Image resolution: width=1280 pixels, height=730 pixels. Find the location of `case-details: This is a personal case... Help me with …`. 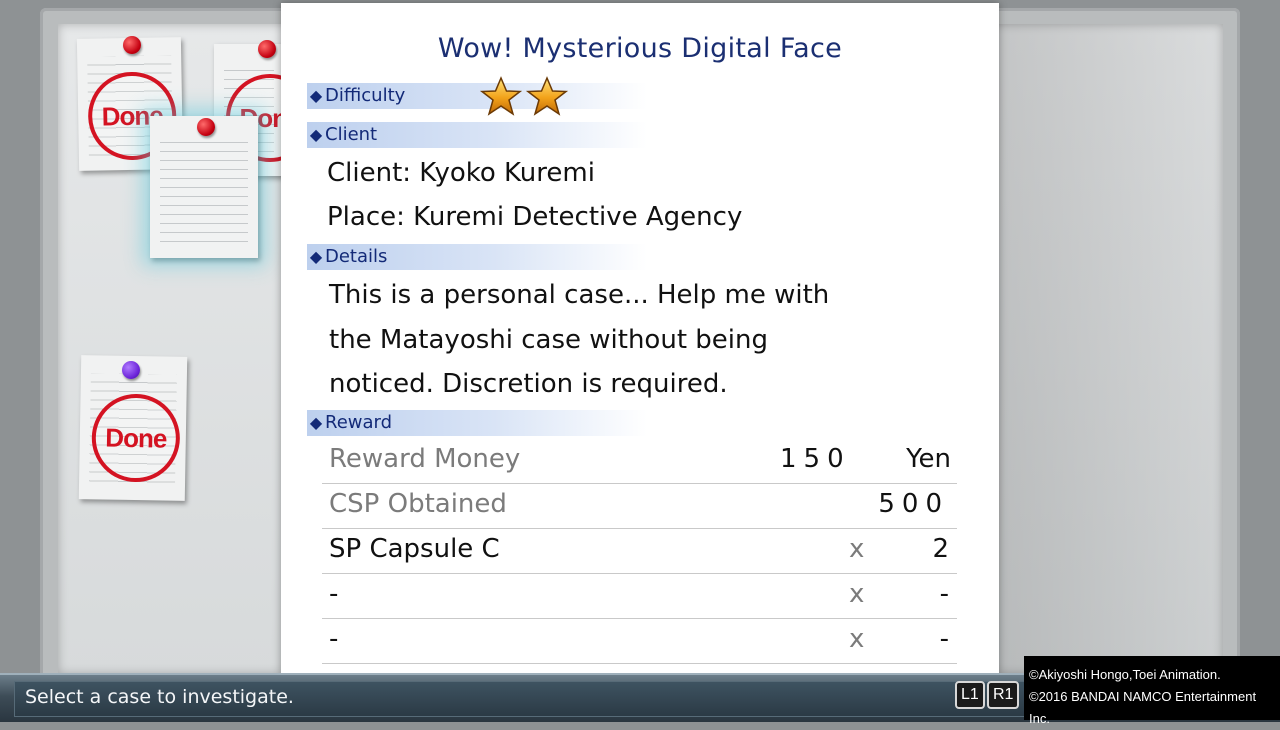

case-details: This is a personal case... Help me with … is located at coordinates (619, 340).